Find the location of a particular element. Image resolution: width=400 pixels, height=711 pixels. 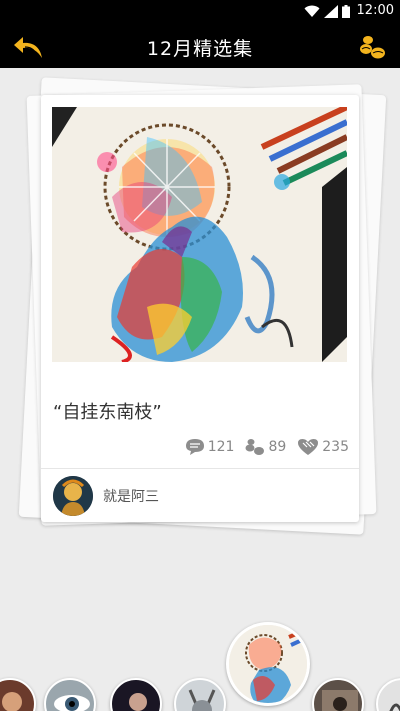

author-name: 就是阿三 is located at coordinates (131, 497).